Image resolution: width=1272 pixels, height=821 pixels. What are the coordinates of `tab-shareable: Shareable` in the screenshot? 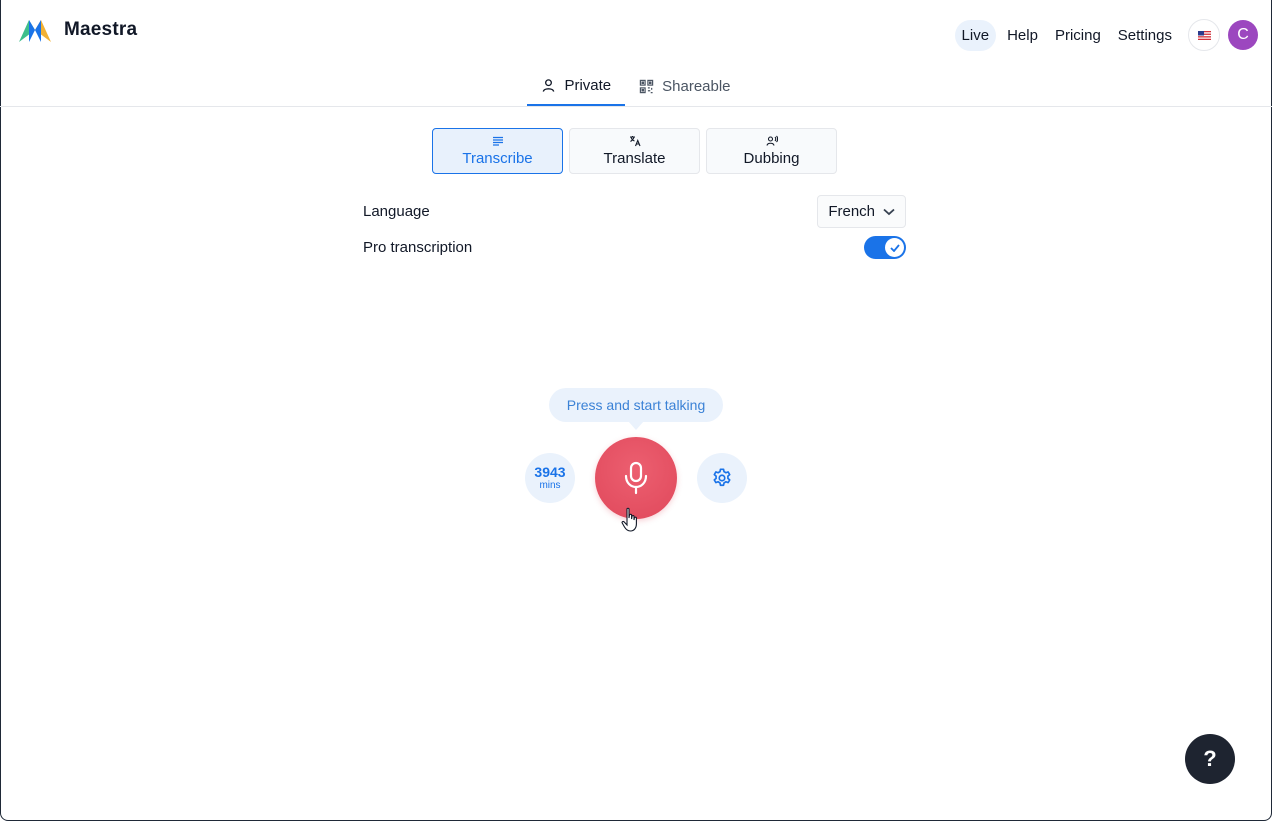 It's located at (684, 86).